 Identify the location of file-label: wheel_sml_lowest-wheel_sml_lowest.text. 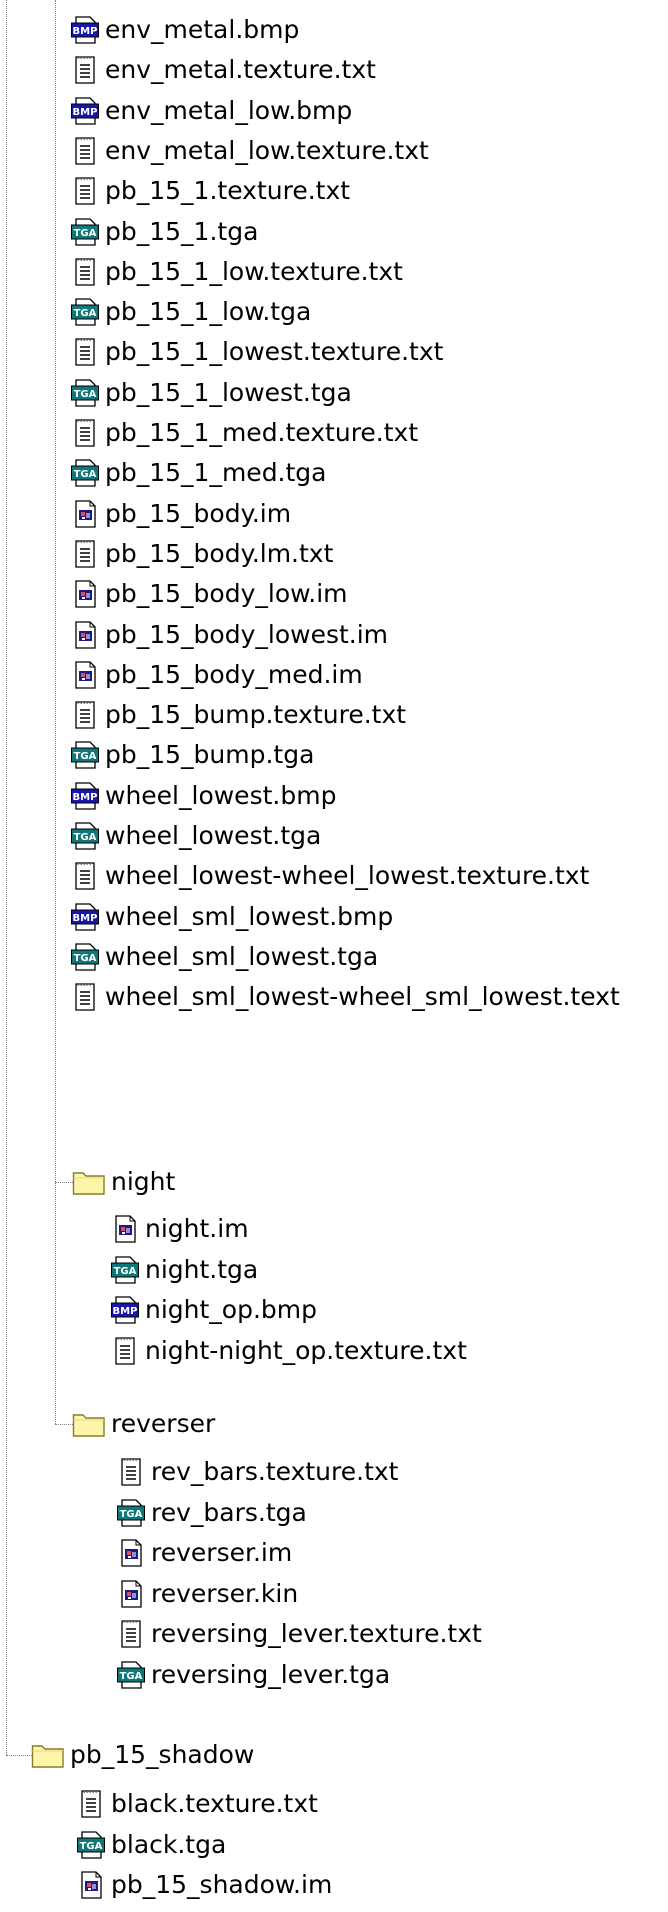
(362, 997).